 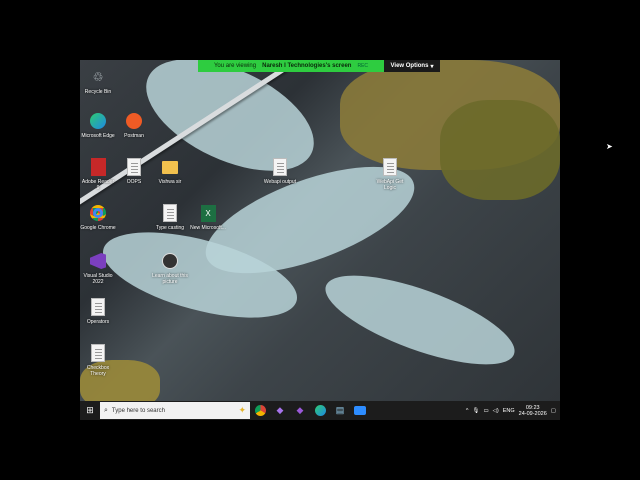 I want to click on chevron-down-icon: ▾, so click(x=432, y=66).